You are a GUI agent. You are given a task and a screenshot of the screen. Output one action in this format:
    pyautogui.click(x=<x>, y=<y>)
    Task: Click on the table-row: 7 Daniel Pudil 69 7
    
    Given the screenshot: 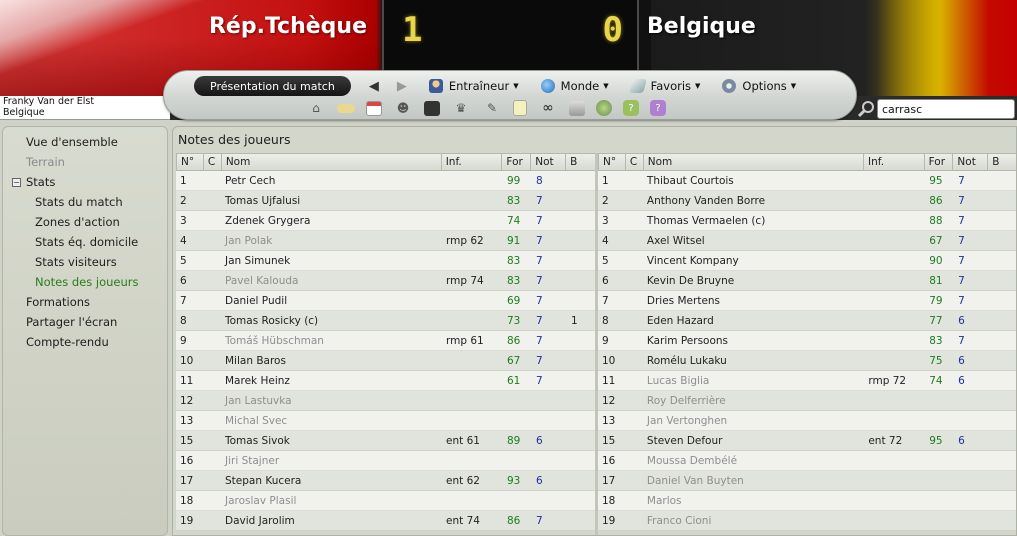 What is the action you would take?
    pyautogui.click(x=386, y=301)
    